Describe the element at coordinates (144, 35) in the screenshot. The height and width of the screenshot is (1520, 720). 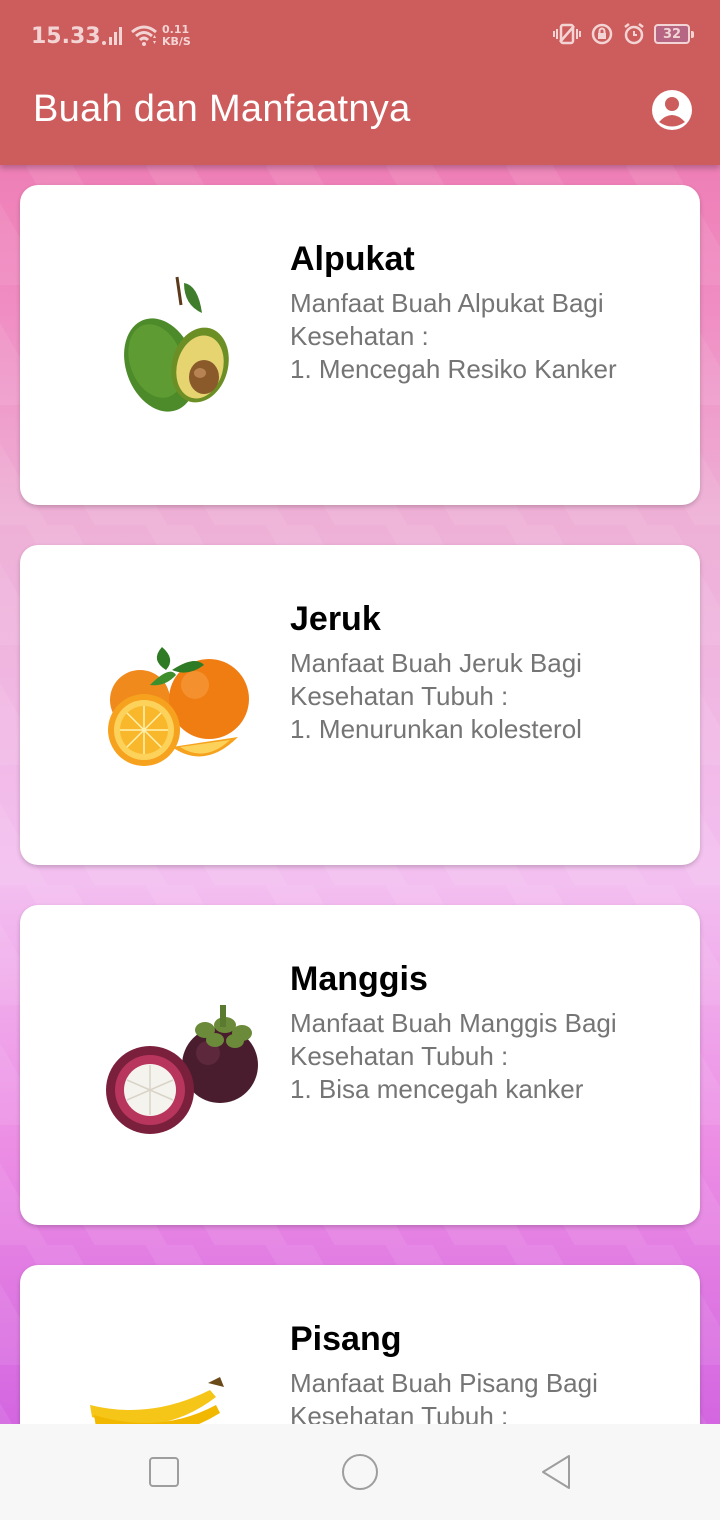
I see `wifi-icon` at that location.